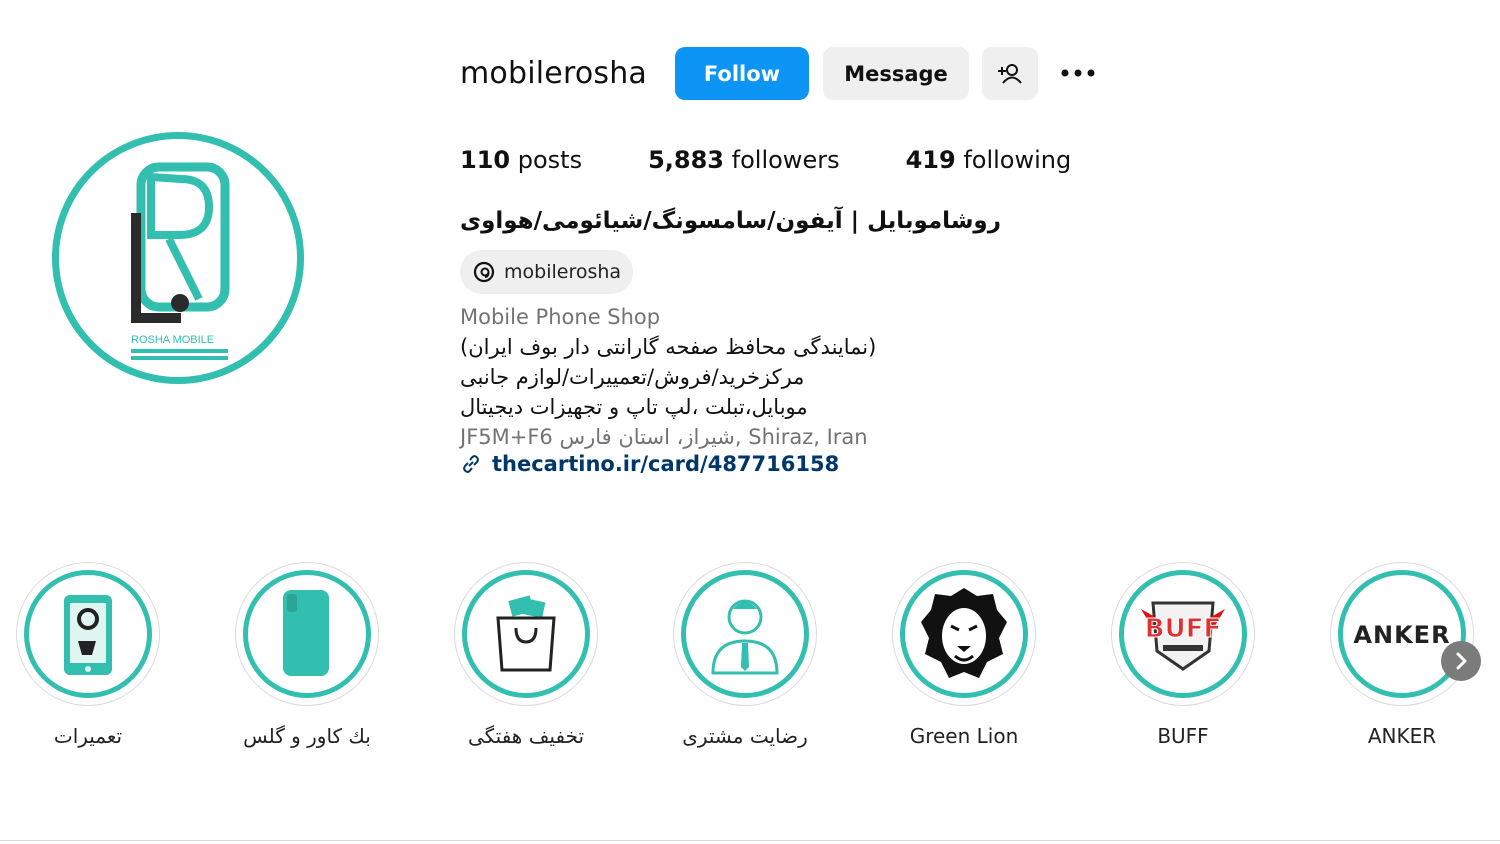 This screenshot has width=1500, height=844. I want to click on highlight-repairs: تعمیرات, so click(88, 655).